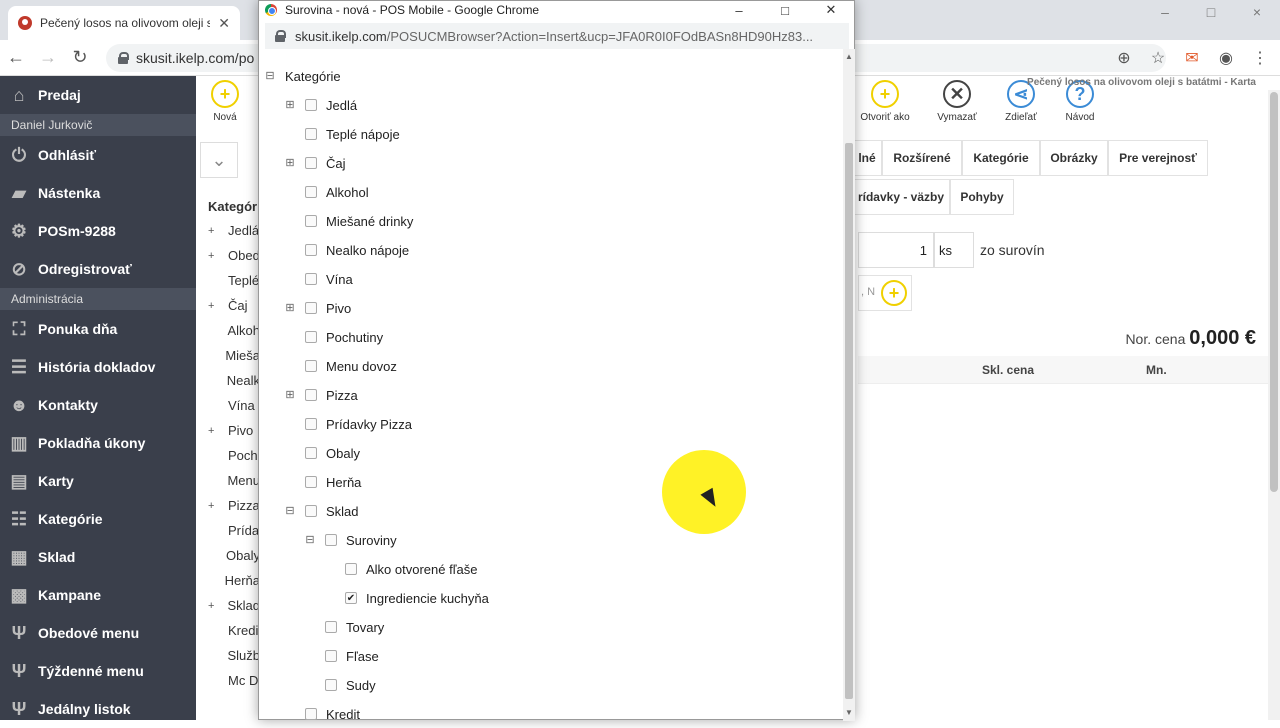 The height and width of the screenshot is (728, 1280). What do you see at coordinates (348, 424) in the screenshot?
I see `tree-node: Prídavky Pizza` at bounding box center [348, 424].